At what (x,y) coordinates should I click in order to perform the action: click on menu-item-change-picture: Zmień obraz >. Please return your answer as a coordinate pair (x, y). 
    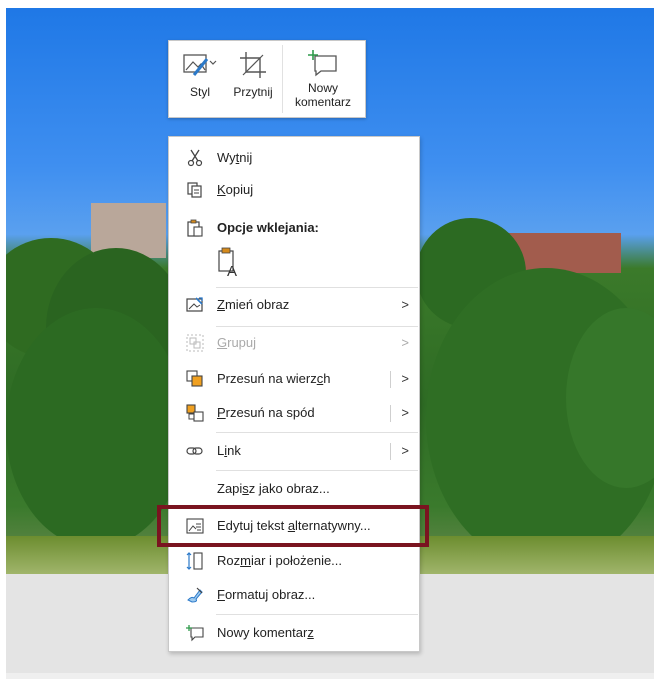
    Looking at the image, I should click on (294, 305).